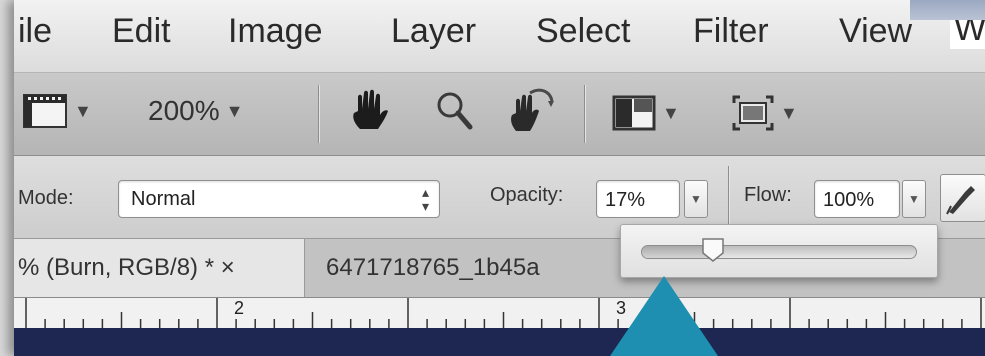 The image size is (985, 356). I want to click on document-tab-inactive: 6471718765_1b45a, so click(476, 268).